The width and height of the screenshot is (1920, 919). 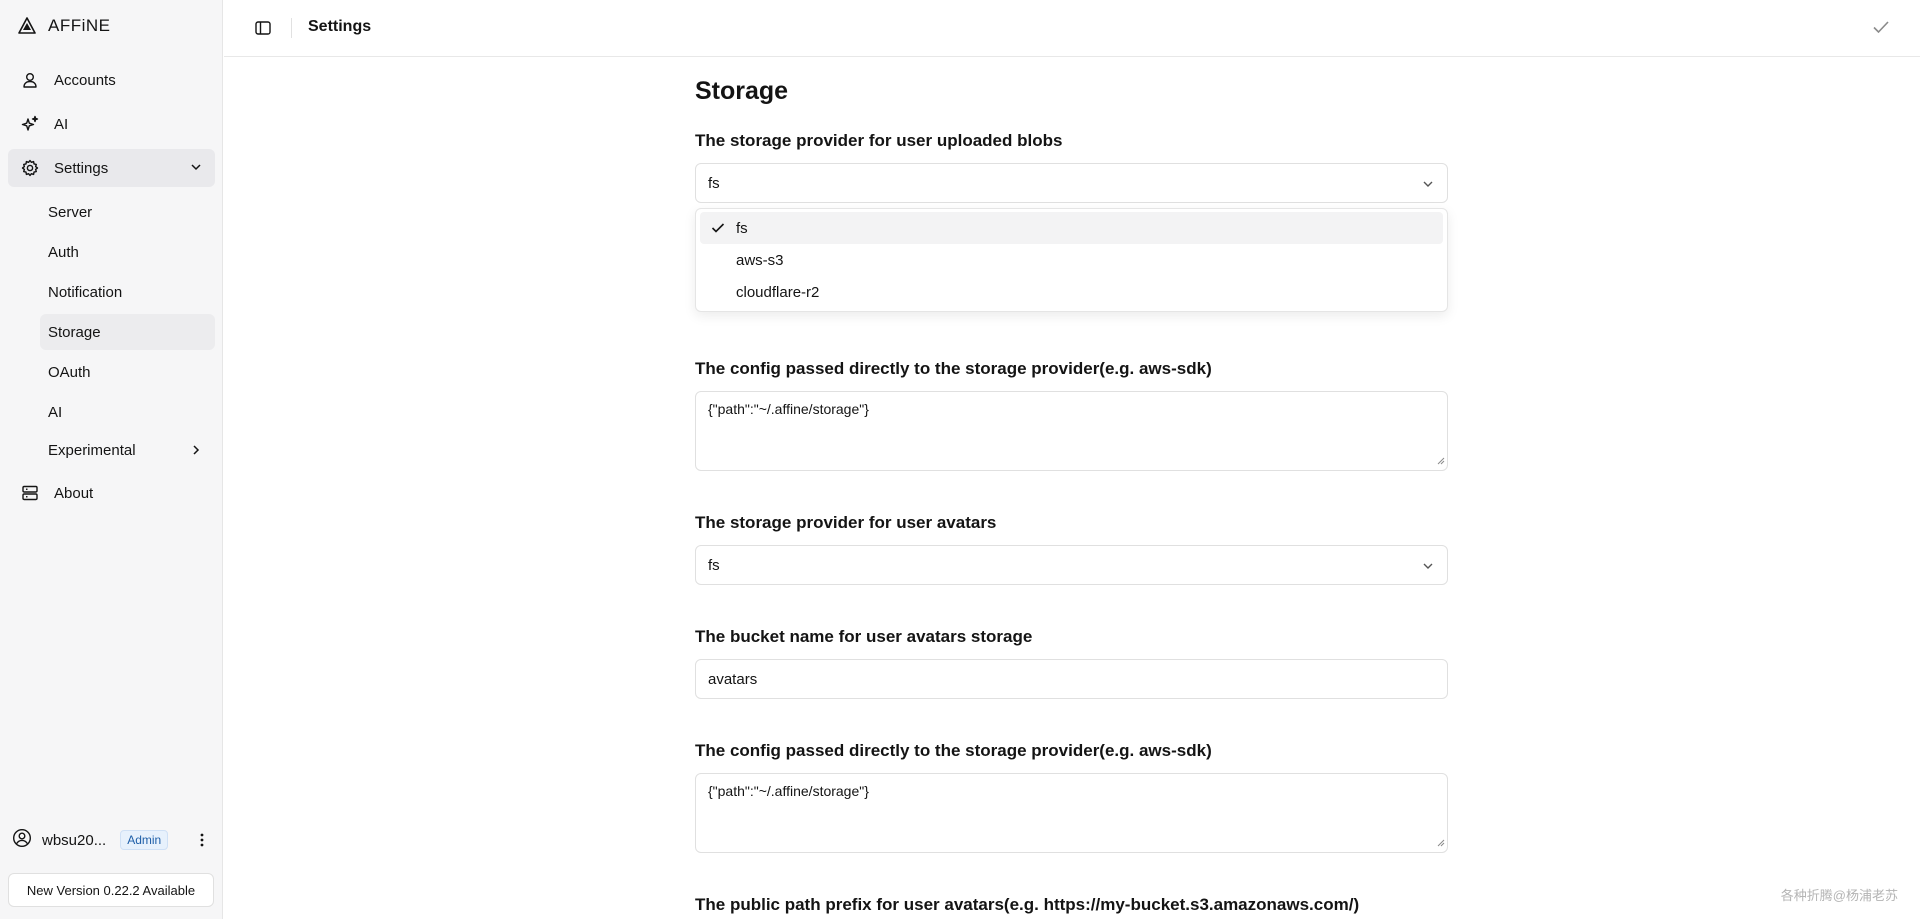 I want to click on sidebar-item-label: Notification, so click(x=85, y=292).